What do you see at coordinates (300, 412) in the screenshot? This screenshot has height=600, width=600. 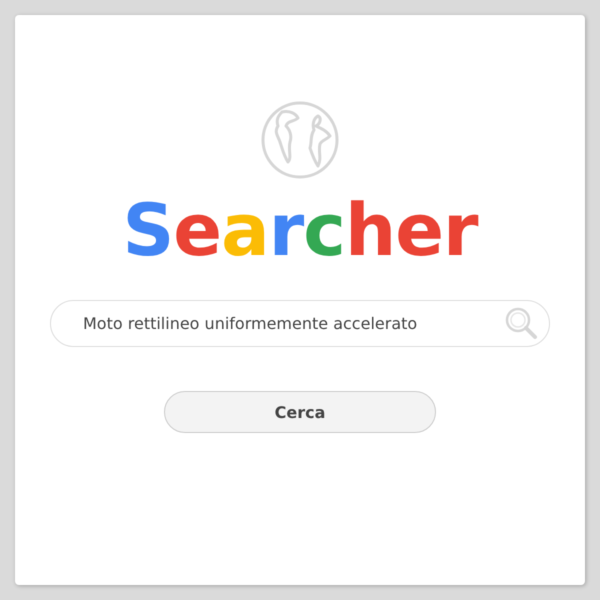 I see `search-button: Cerca` at bounding box center [300, 412].